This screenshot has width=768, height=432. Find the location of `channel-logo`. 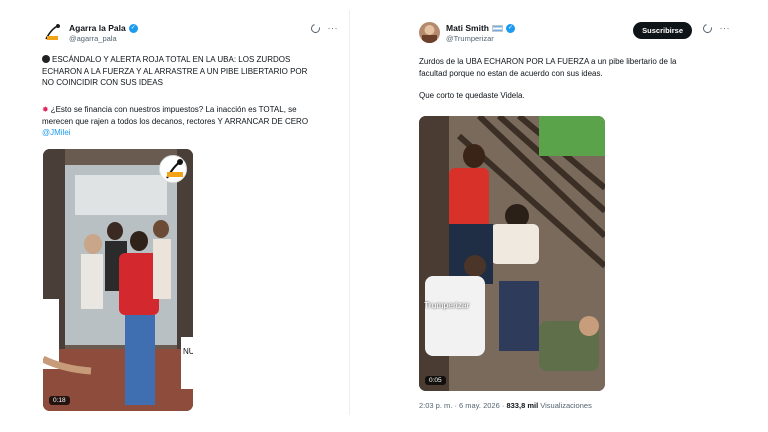

channel-logo is located at coordinates (173, 169).